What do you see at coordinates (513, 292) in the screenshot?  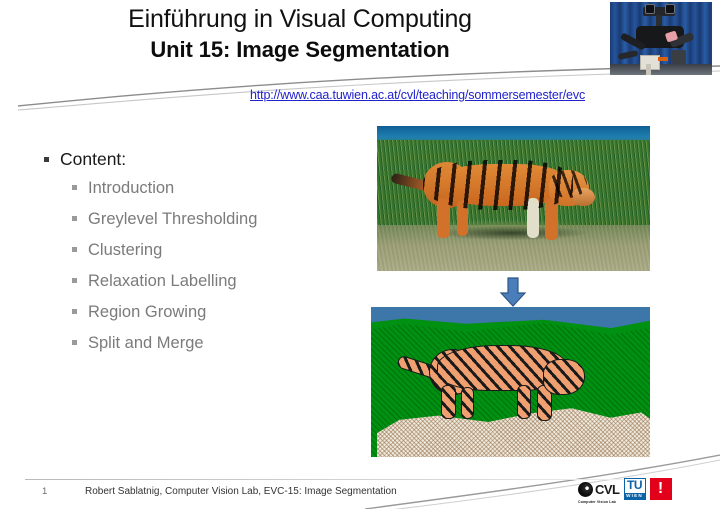 I see `down-arrow-icon` at bounding box center [513, 292].